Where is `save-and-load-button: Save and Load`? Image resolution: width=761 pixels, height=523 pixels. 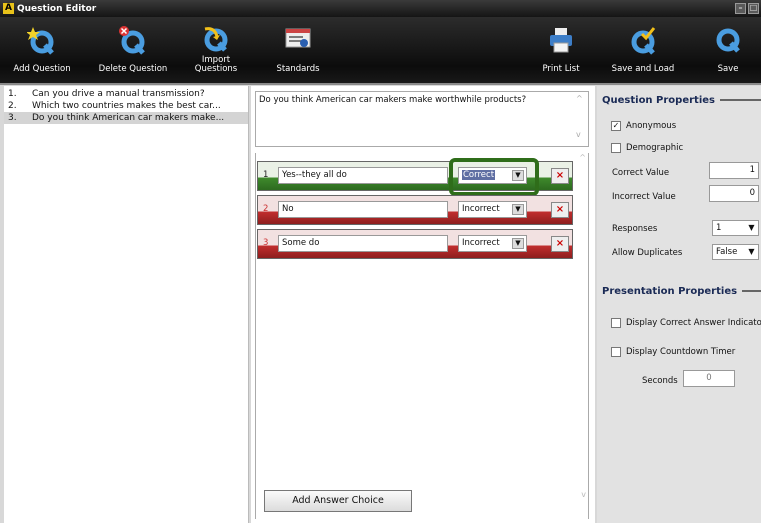 save-and-load-button: Save and Load is located at coordinates (643, 50).